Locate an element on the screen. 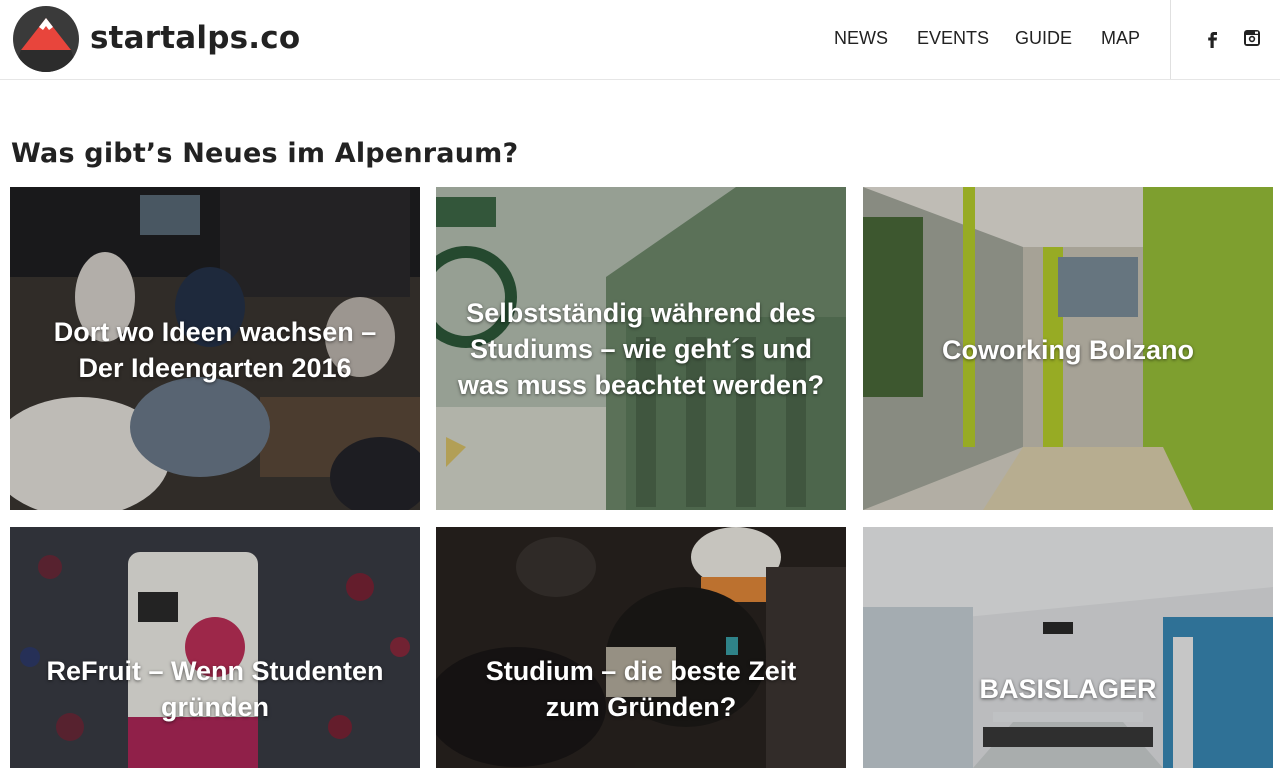 This screenshot has width=1280, height=768. tile-title-line: gründen is located at coordinates (215, 707).